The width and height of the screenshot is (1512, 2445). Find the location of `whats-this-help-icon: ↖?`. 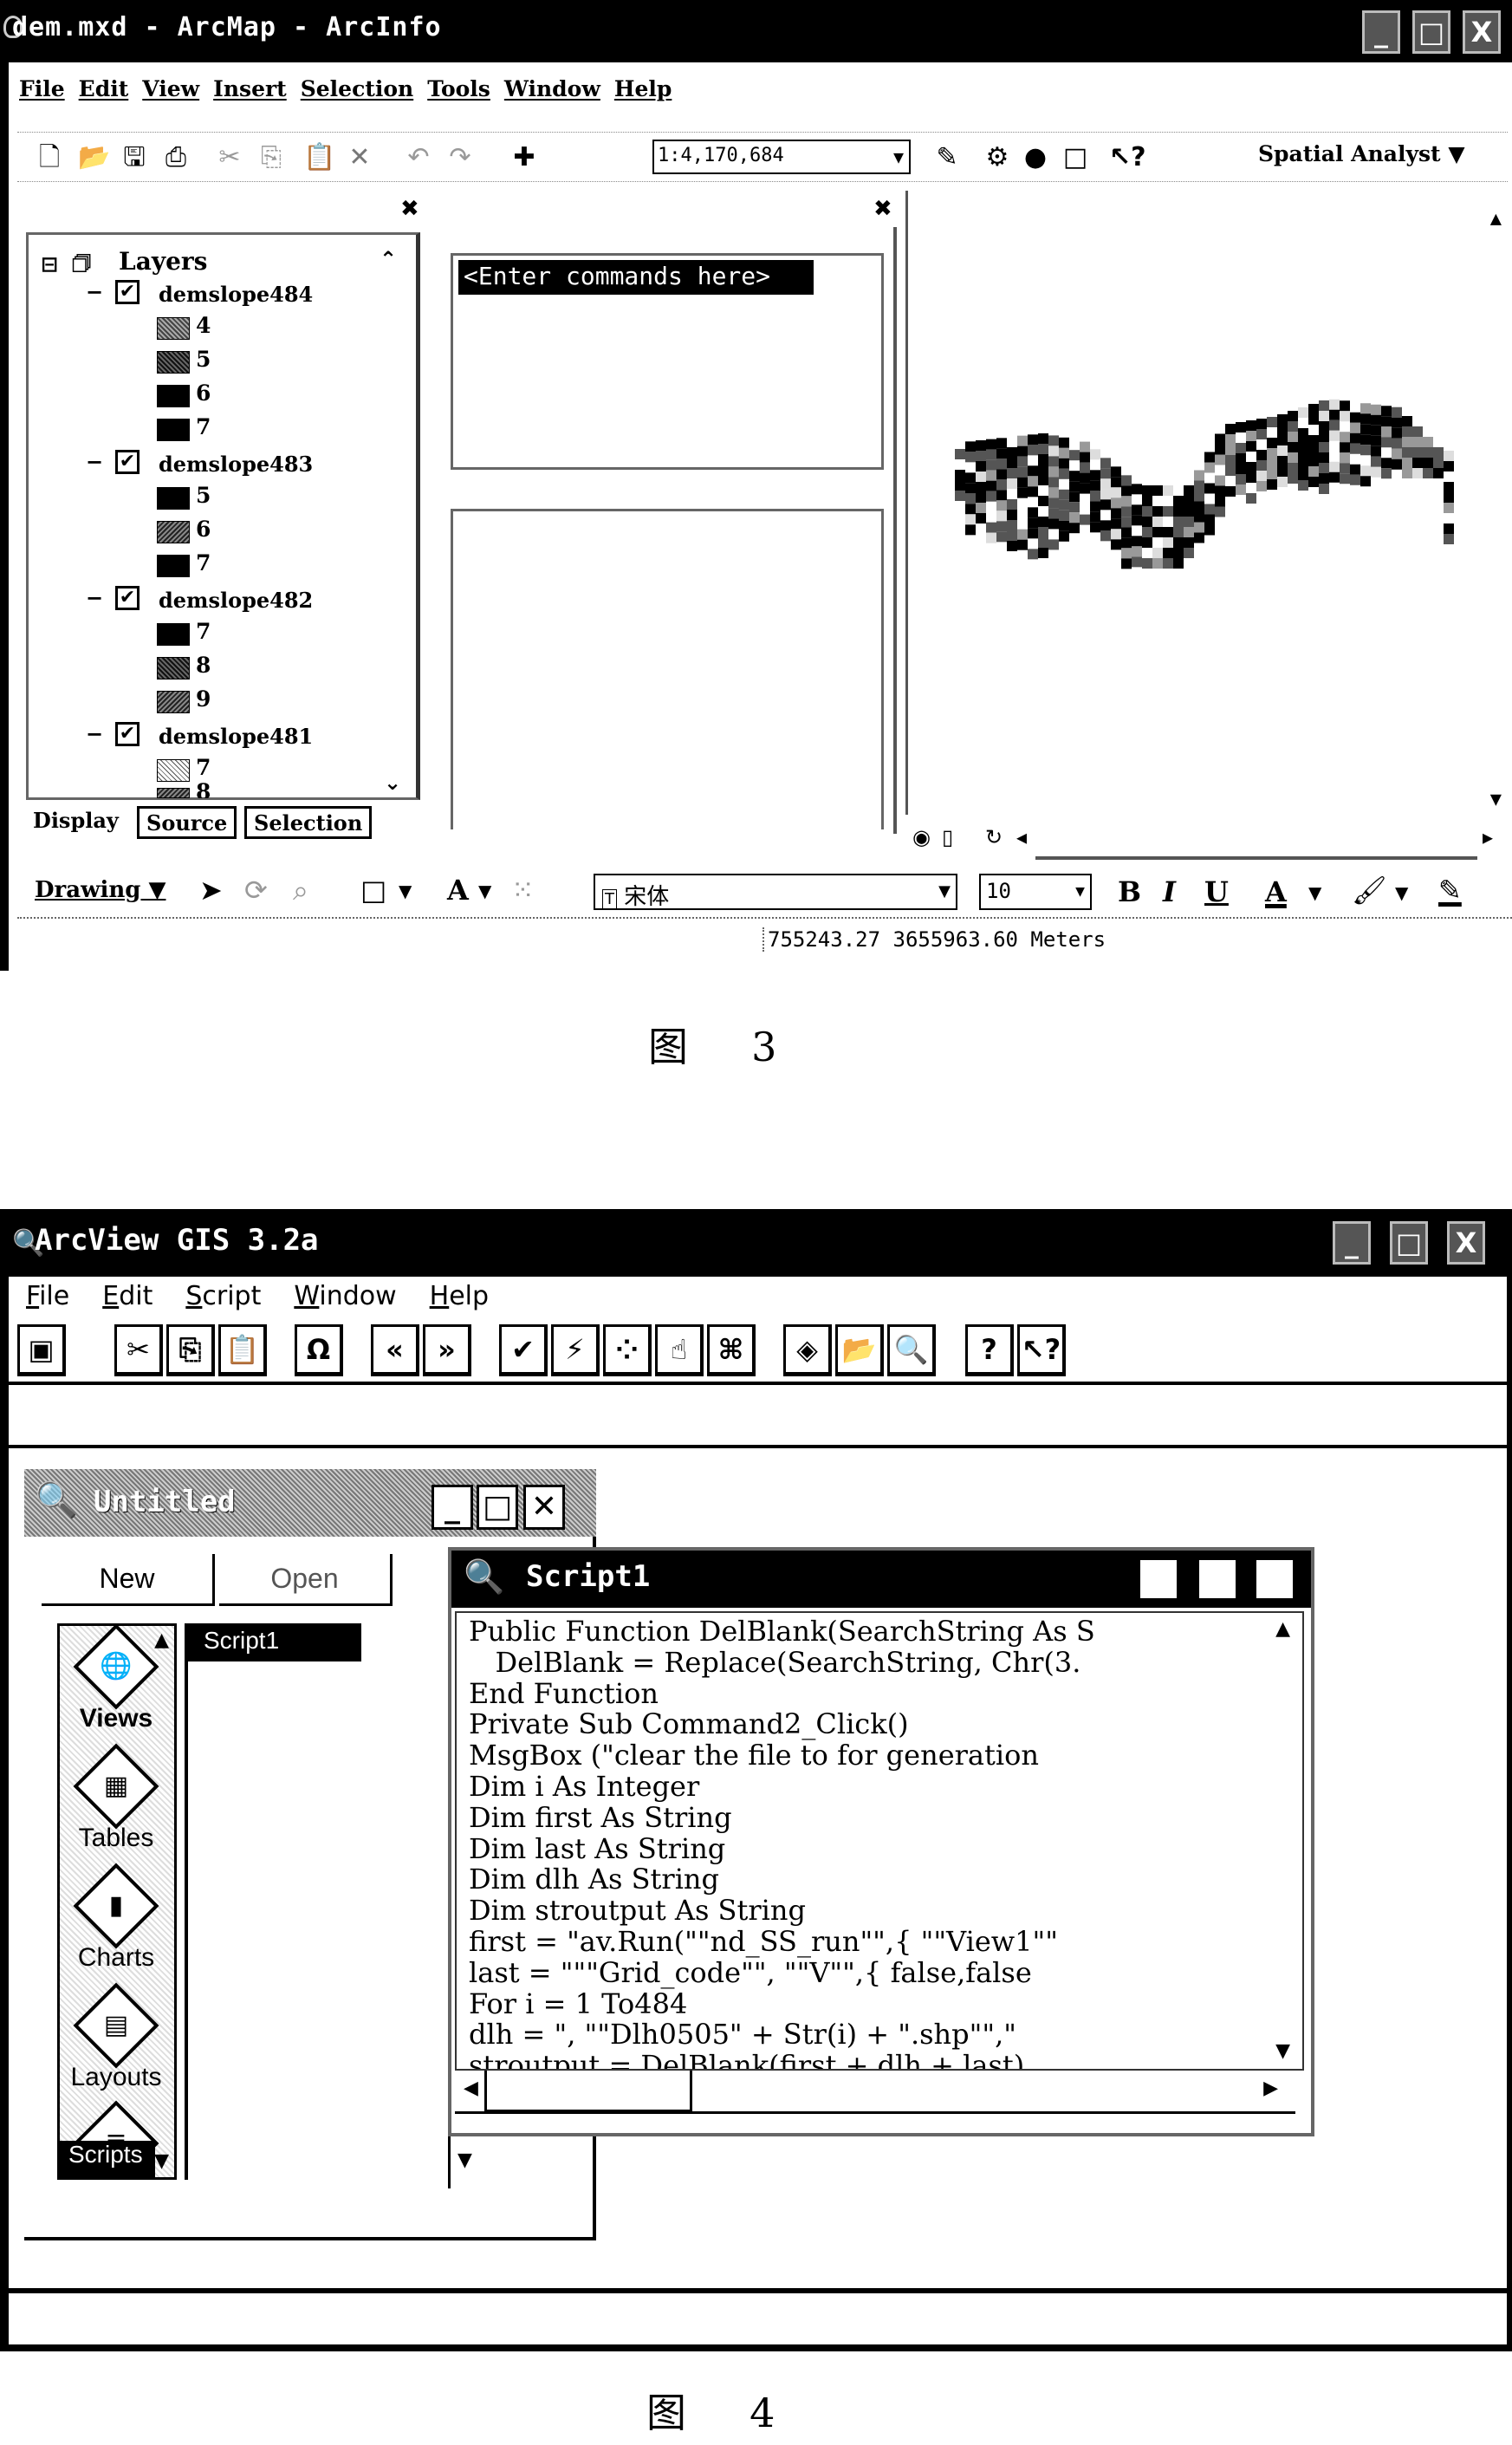

whats-this-help-icon: ↖? is located at coordinates (1127, 157).